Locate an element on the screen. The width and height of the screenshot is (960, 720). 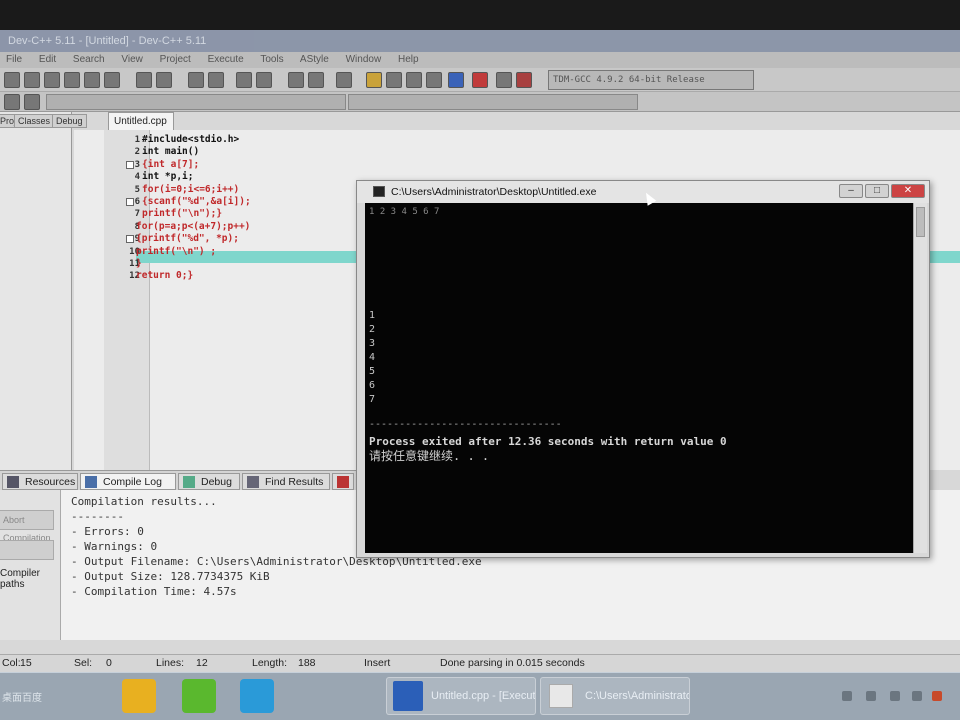
tab-resources: Resources is located at coordinates (40, 481).